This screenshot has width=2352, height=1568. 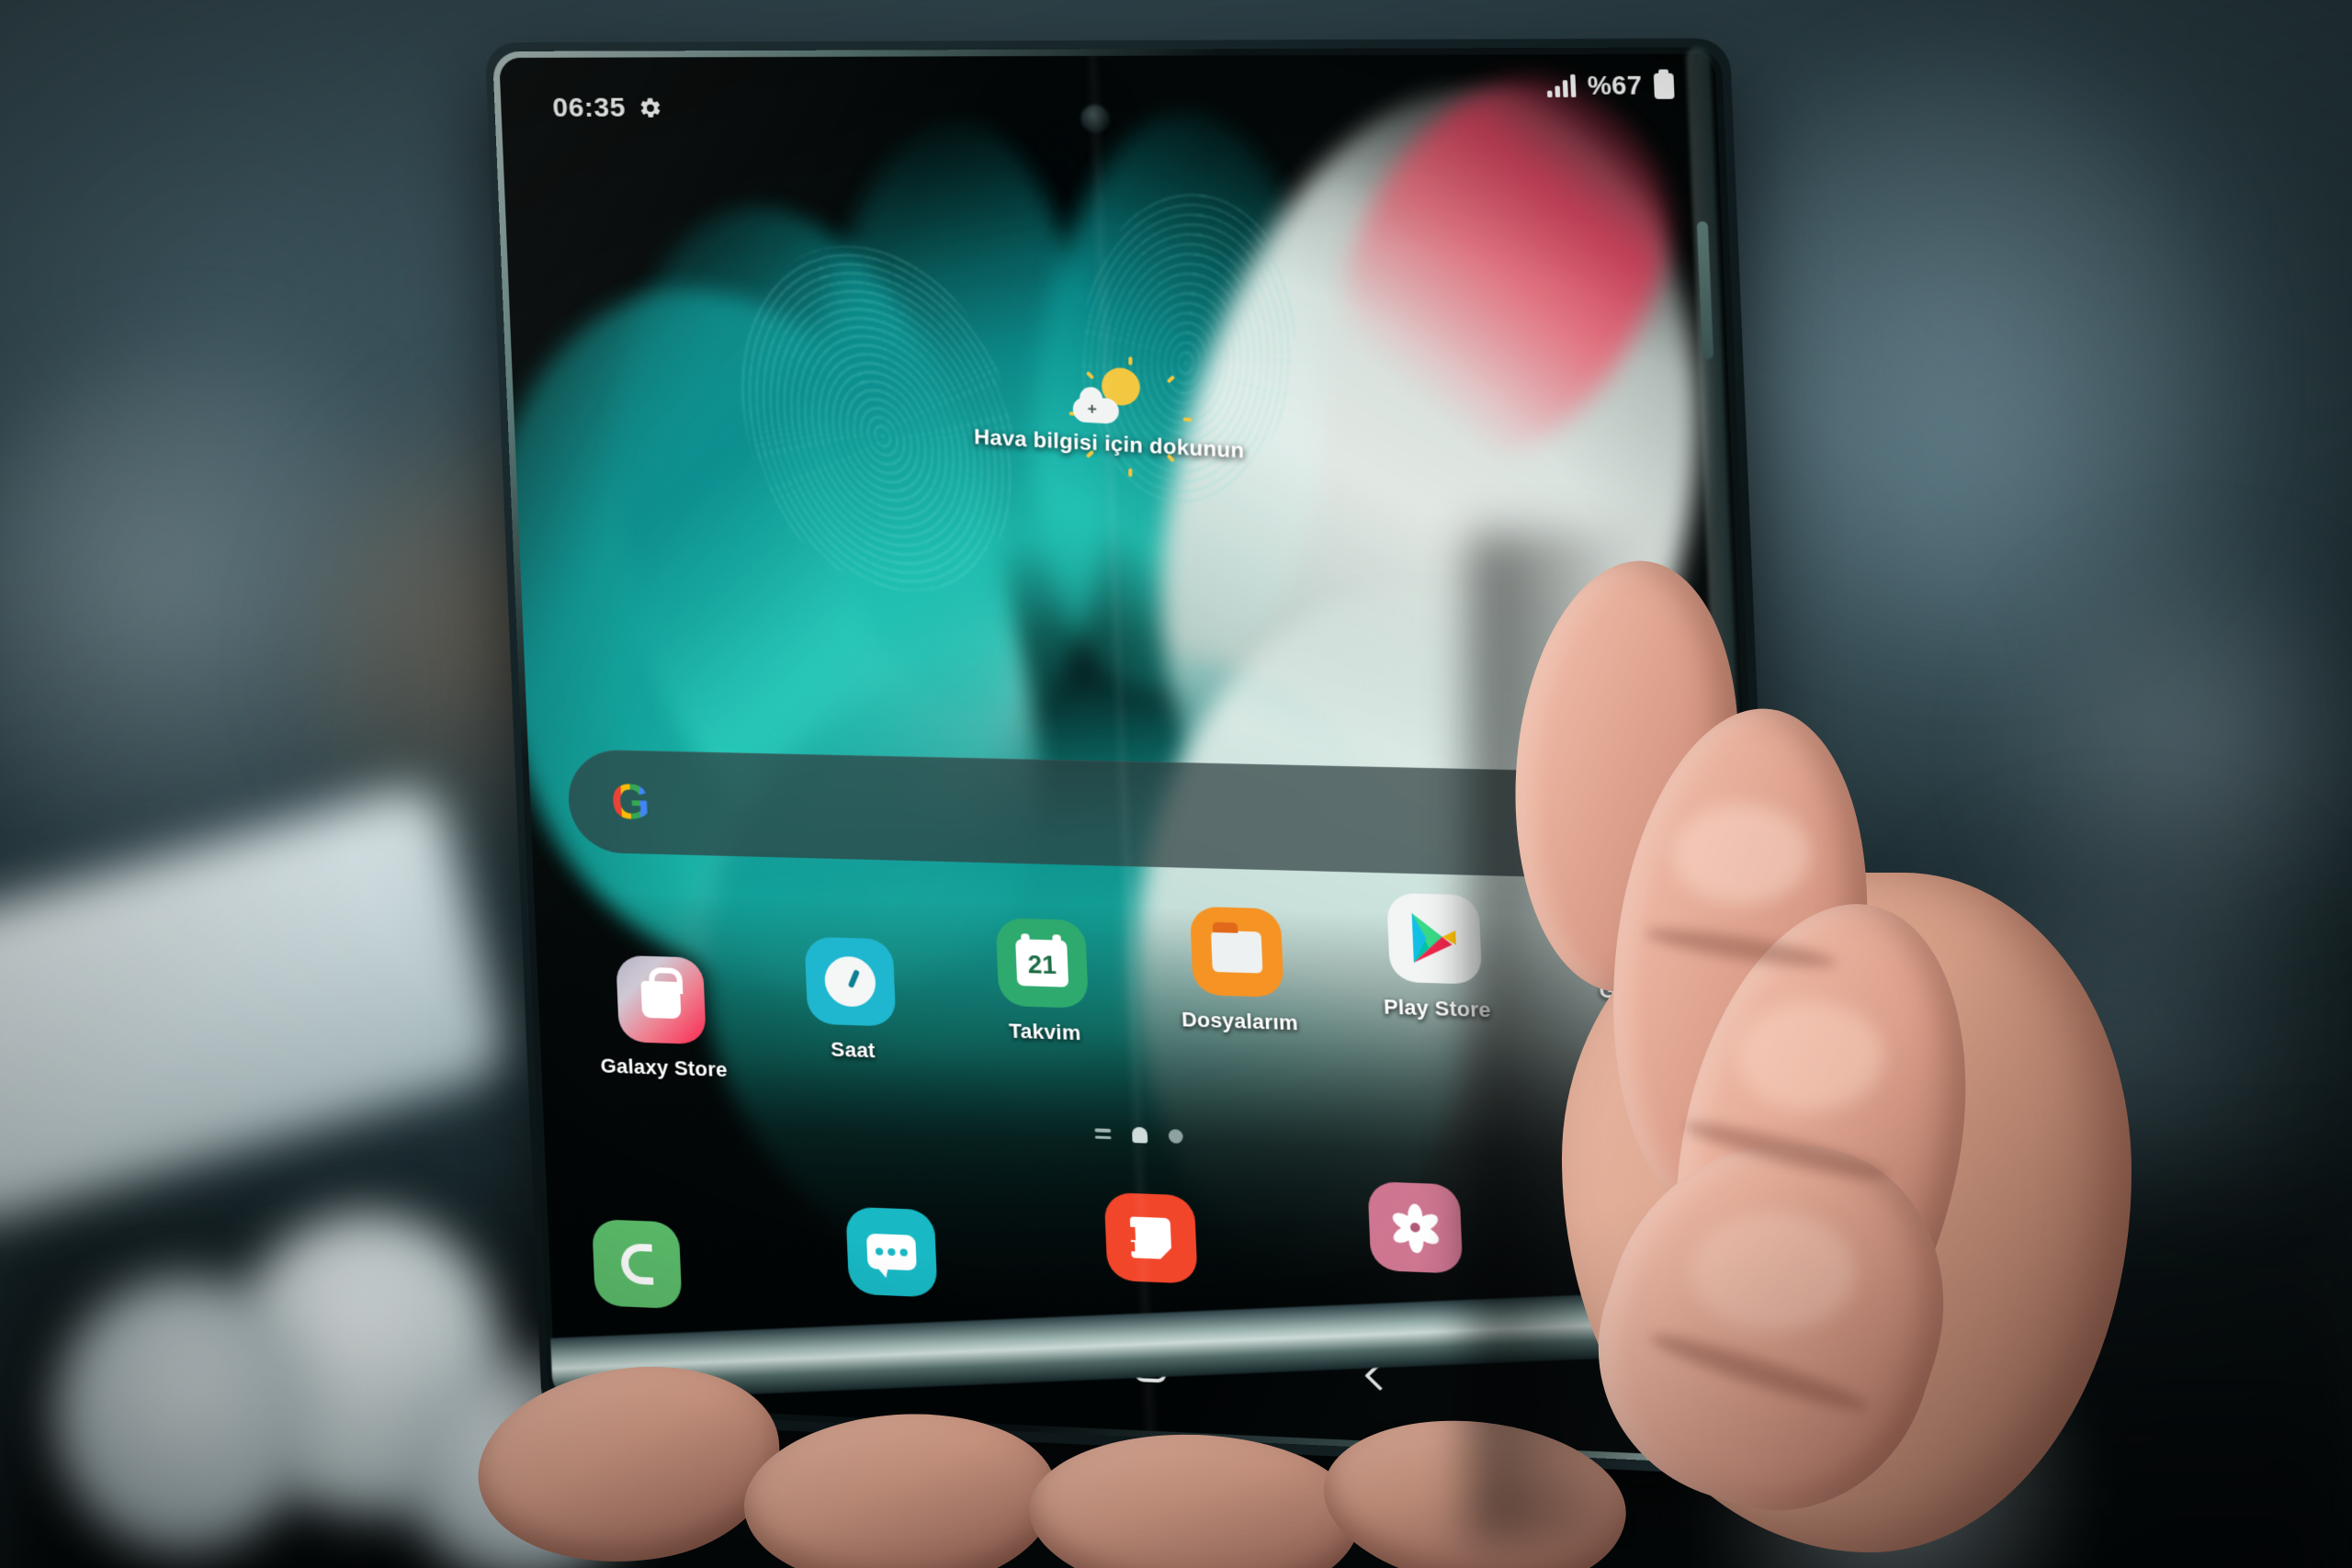 I want to click on messages-icon, so click(x=891, y=1252).